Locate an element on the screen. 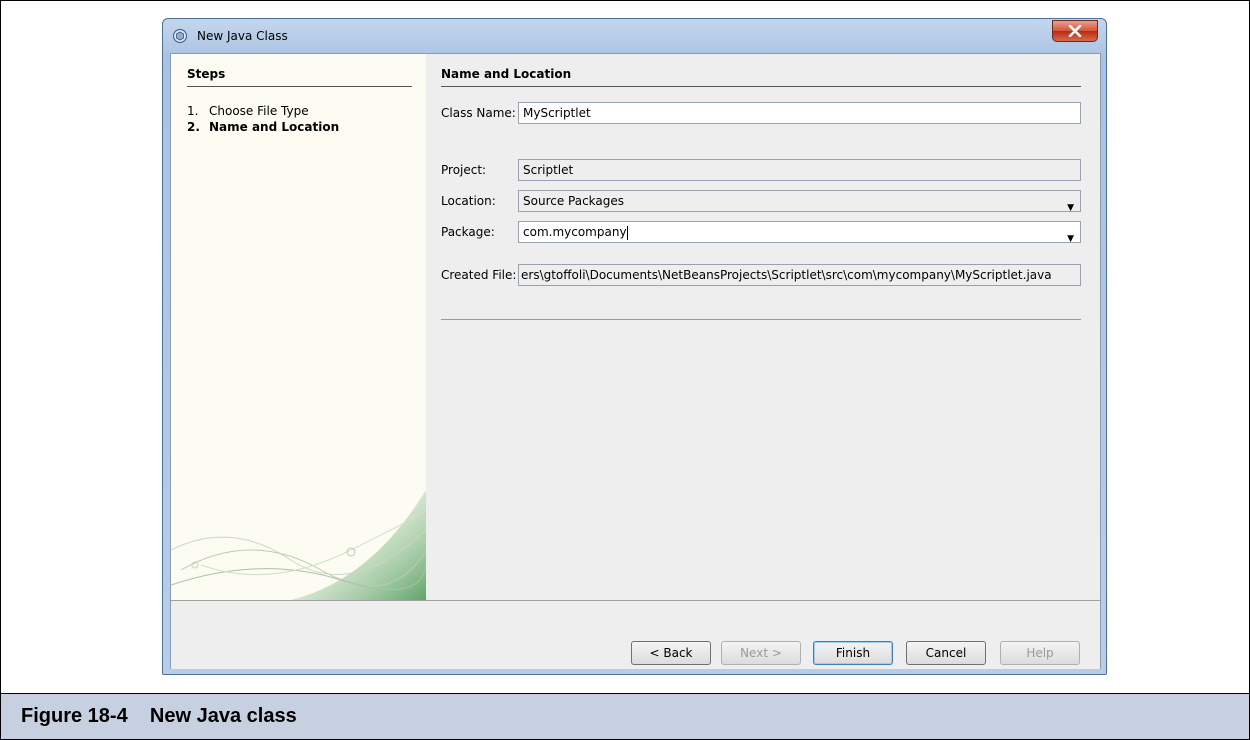 This screenshot has width=1250, height=740. cancel-button: Cancel is located at coordinates (946, 653).